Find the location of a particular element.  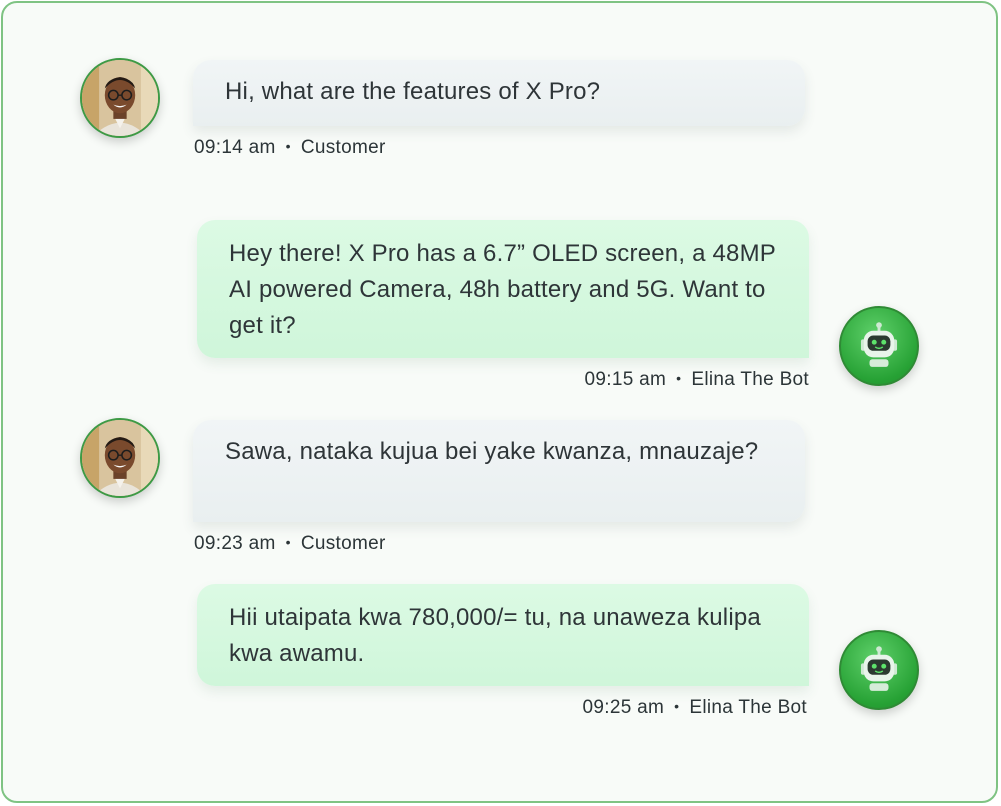

message-time: 09:23 am is located at coordinates (235, 543).